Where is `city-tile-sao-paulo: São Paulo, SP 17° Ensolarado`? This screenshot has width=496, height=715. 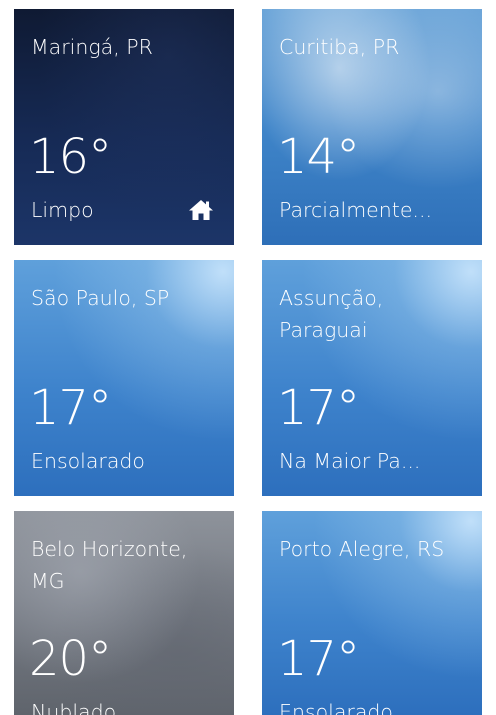 city-tile-sao-paulo: São Paulo, SP 17° Ensolarado is located at coordinates (124, 378).